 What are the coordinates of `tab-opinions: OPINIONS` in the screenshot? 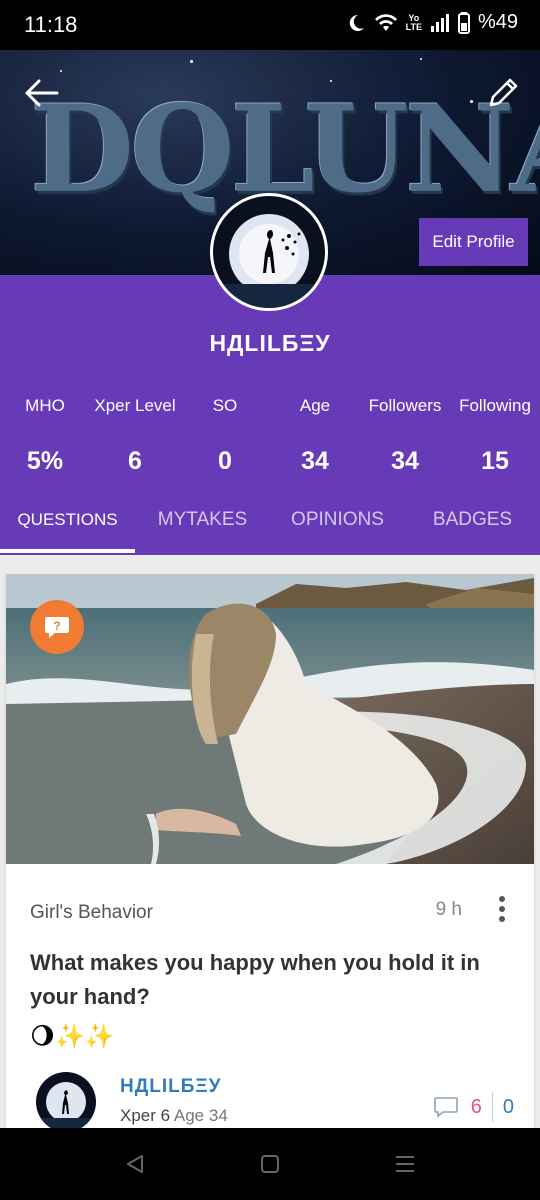 It's located at (337, 530).